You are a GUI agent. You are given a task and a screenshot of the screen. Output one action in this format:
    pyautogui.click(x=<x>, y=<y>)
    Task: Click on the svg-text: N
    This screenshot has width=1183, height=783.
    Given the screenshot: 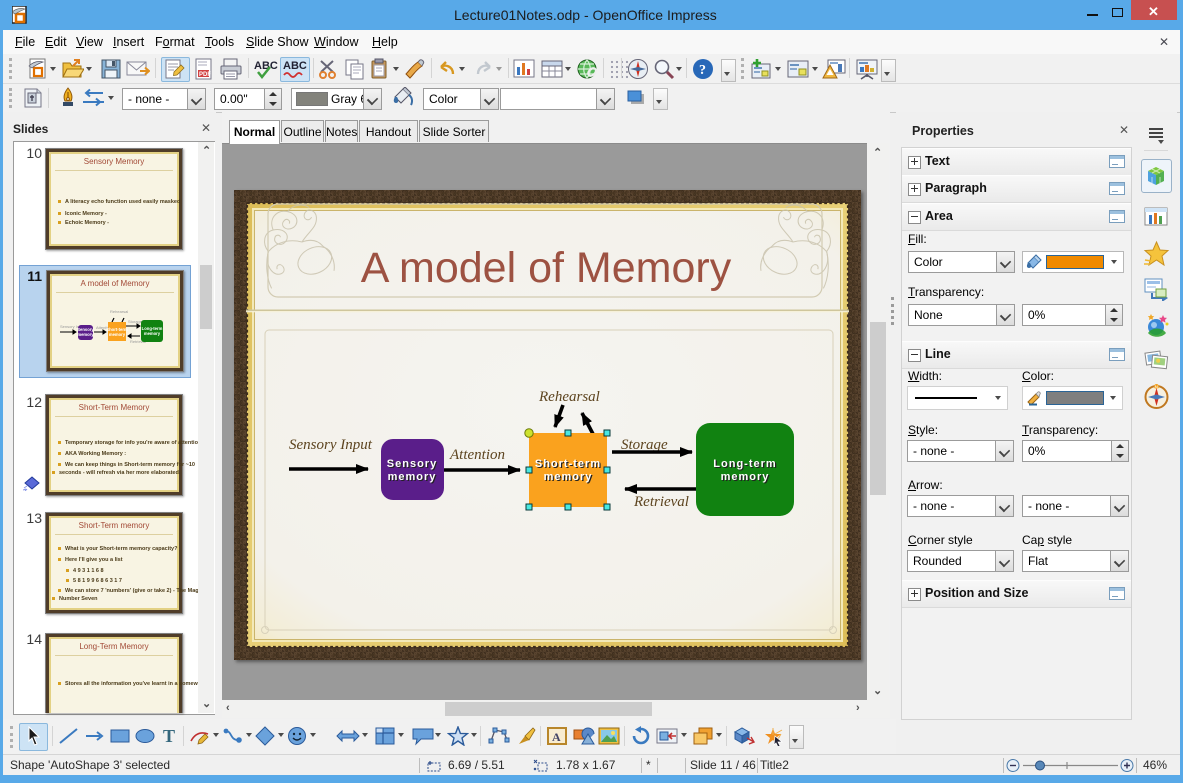 What is the action you would take?
    pyautogui.click(x=1156, y=387)
    